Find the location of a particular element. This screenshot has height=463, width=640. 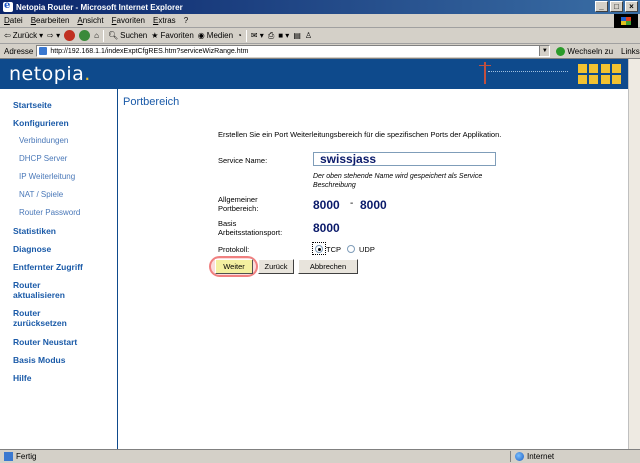

toolbar-separator is located at coordinates (246, 35).